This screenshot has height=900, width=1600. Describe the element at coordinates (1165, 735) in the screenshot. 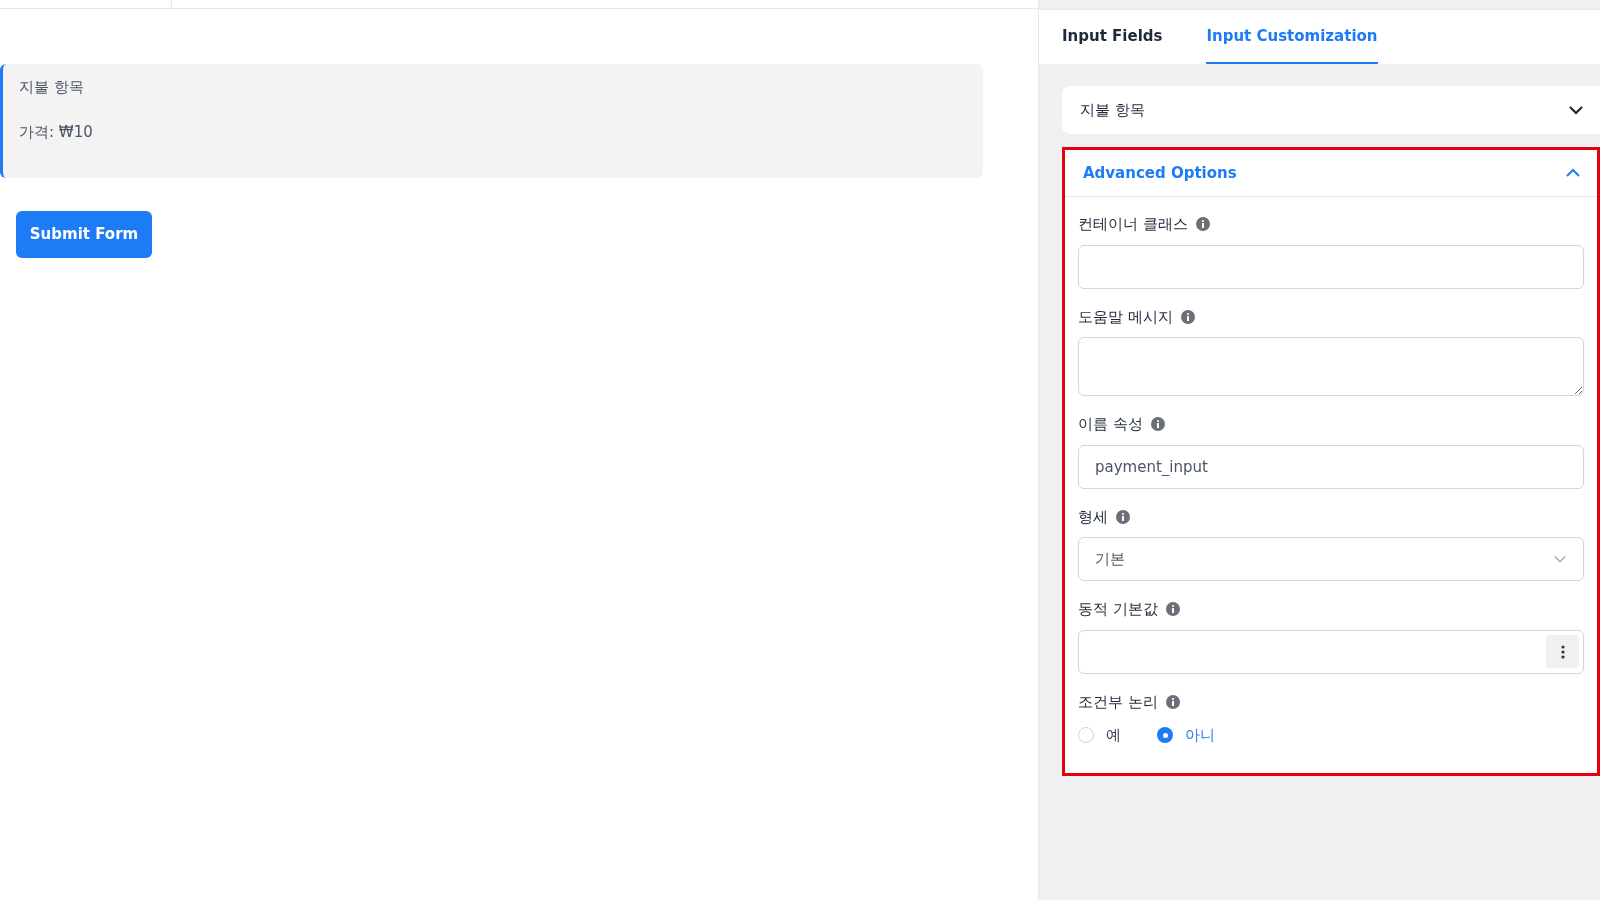

I see `radio-button` at that location.